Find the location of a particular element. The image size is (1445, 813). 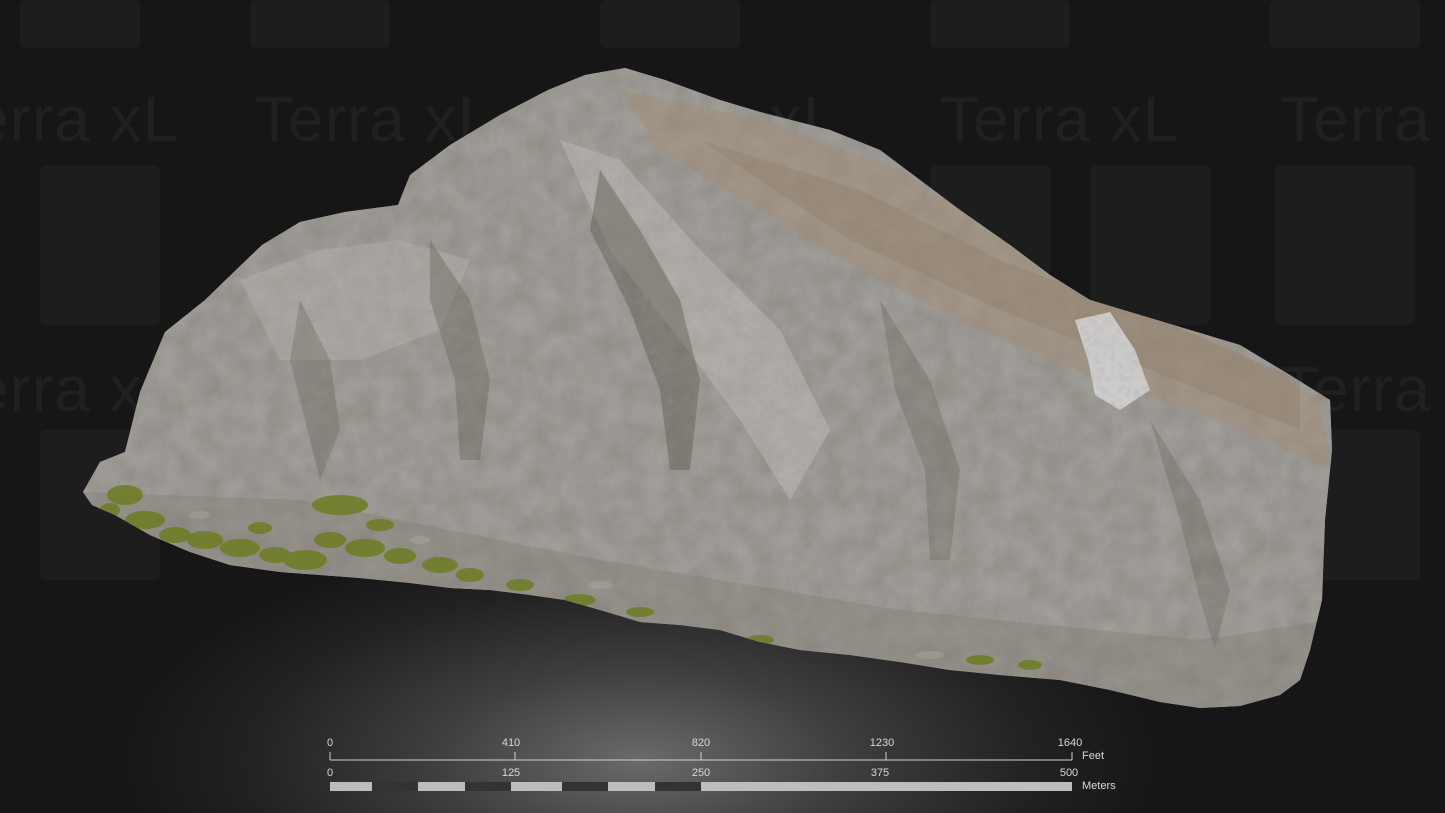

feet-tick-label: 1640 is located at coordinates (1070, 743).